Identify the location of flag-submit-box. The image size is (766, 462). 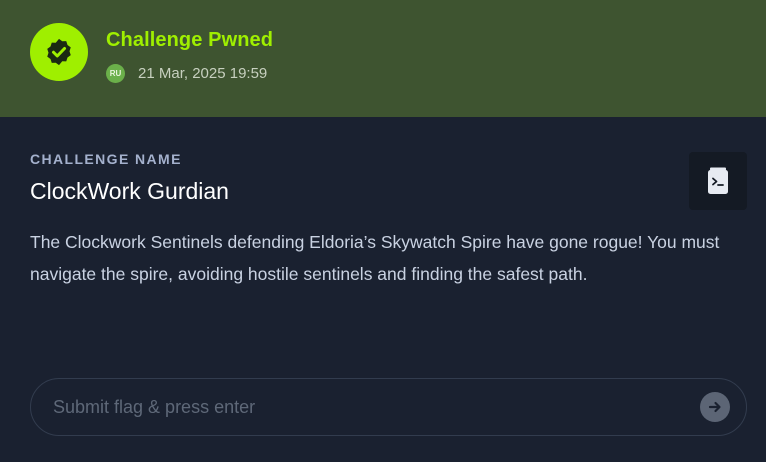
(388, 407).